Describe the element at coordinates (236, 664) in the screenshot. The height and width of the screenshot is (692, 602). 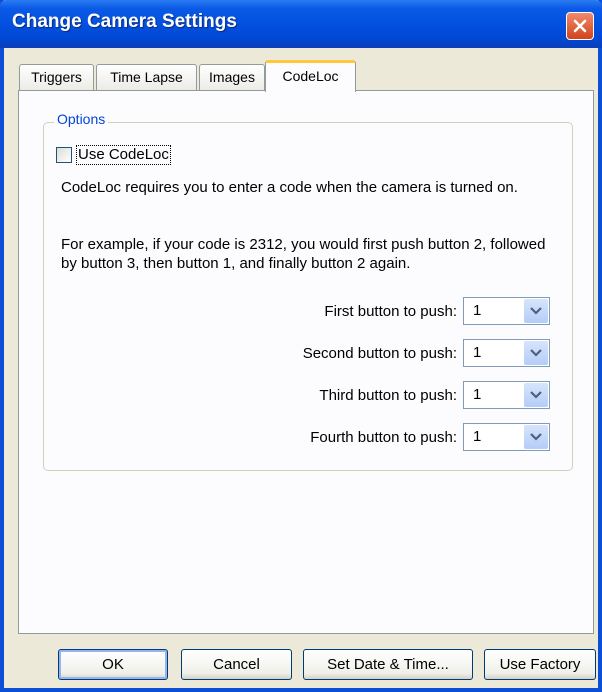
I see `cancel-button: Cancel` at that location.